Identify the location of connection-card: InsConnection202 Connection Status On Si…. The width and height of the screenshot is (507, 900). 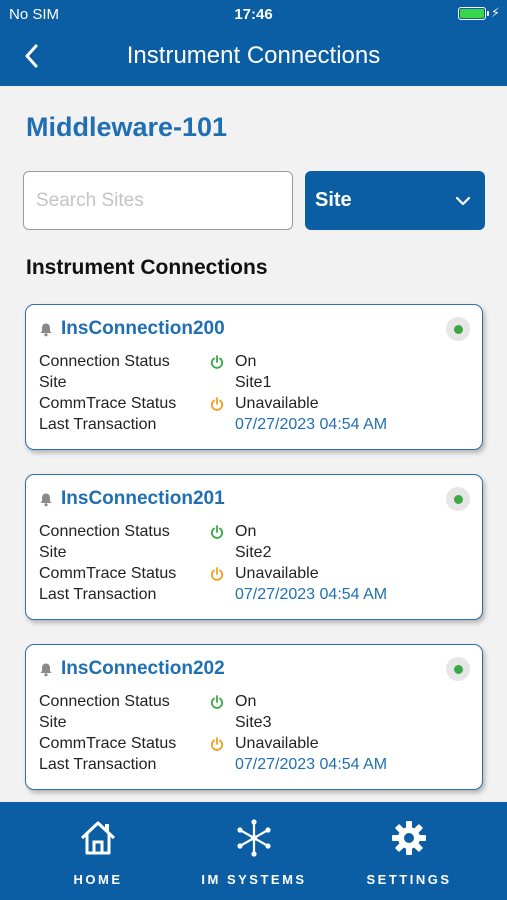
(254, 717).